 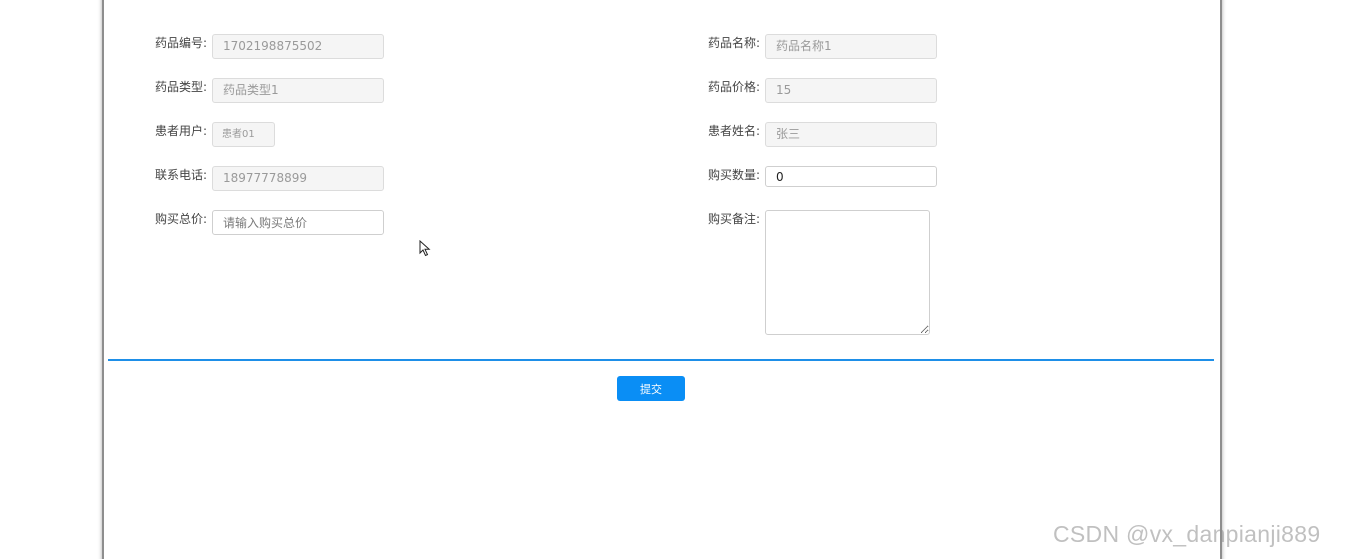 What do you see at coordinates (734, 43) in the screenshot?
I see `drug-name-label: 药品名称:` at bounding box center [734, 43].